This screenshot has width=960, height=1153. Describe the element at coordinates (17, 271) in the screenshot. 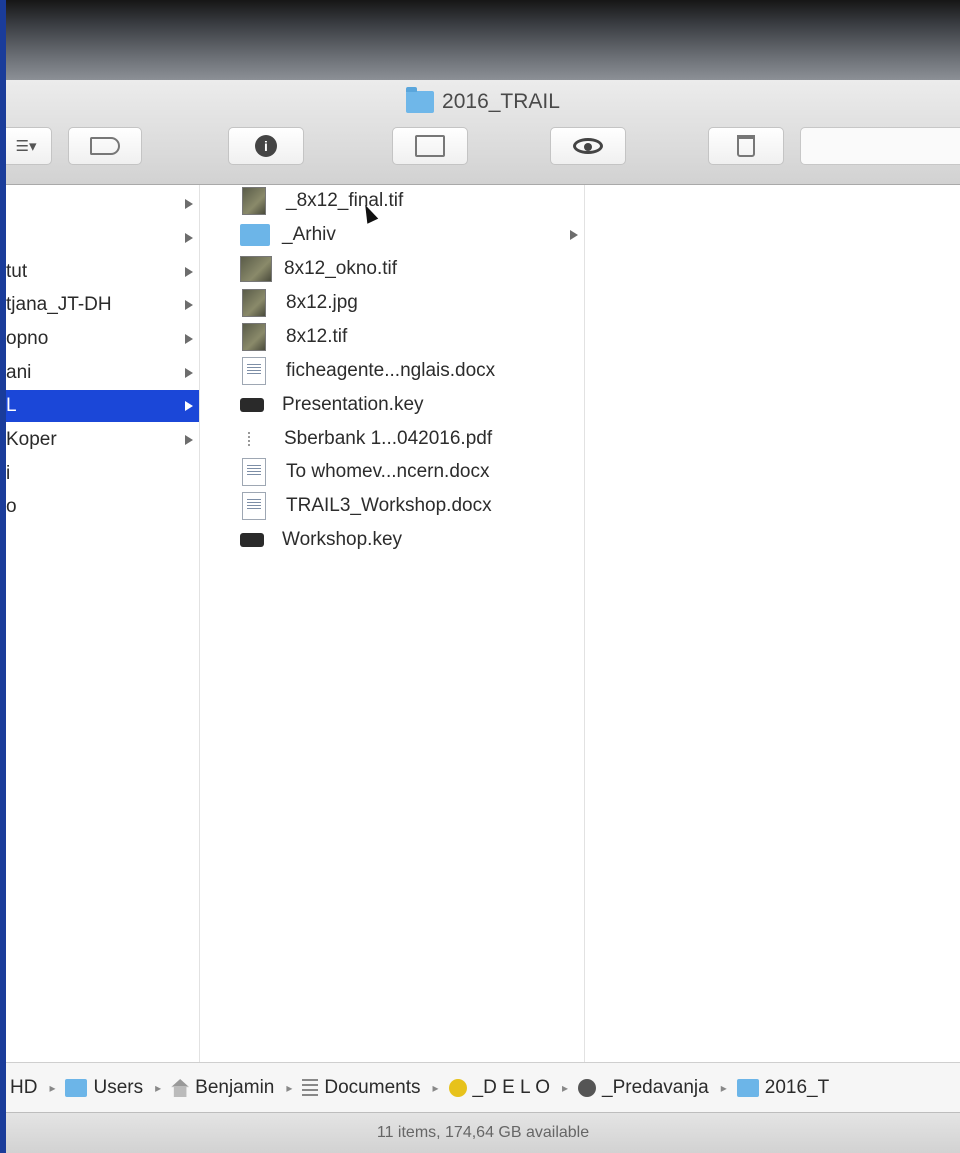

I see `list-item-label: tut` at that location.